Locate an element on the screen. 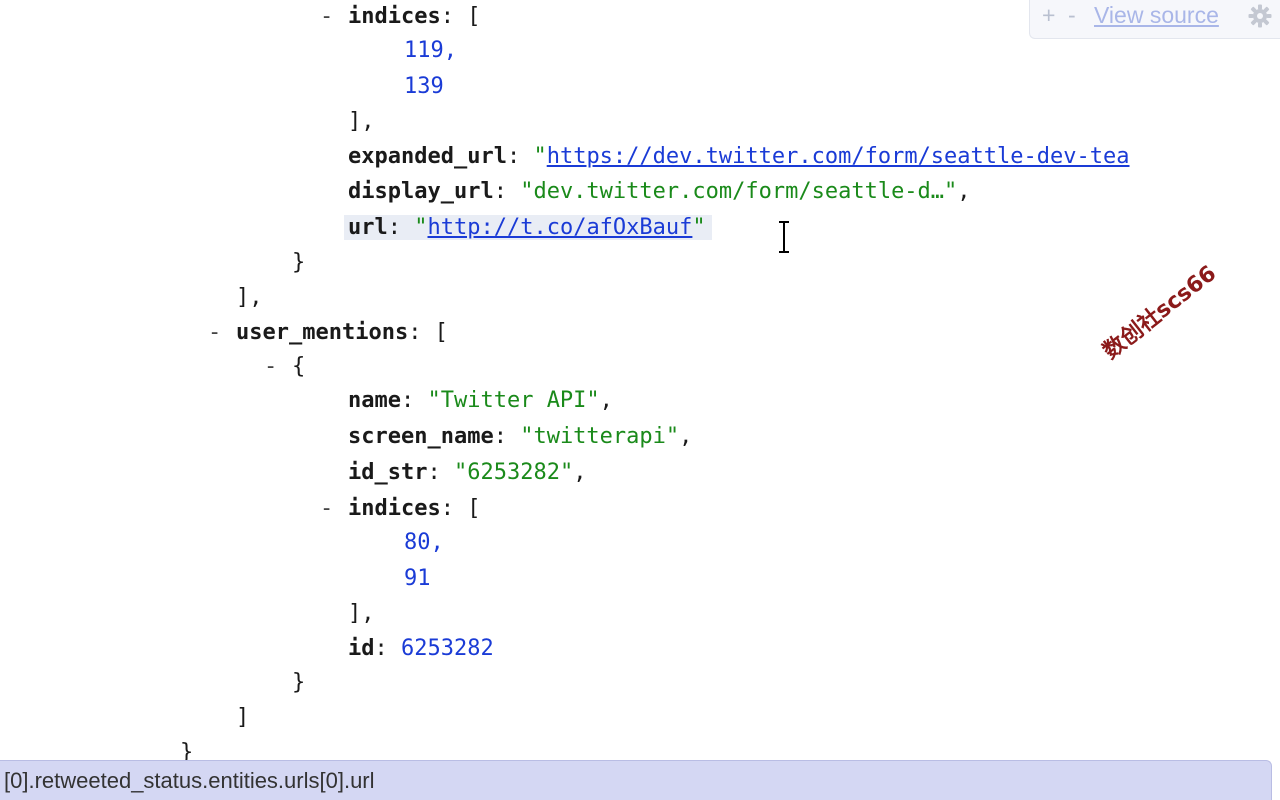  json-key: name is located at coordinates (374, 400).